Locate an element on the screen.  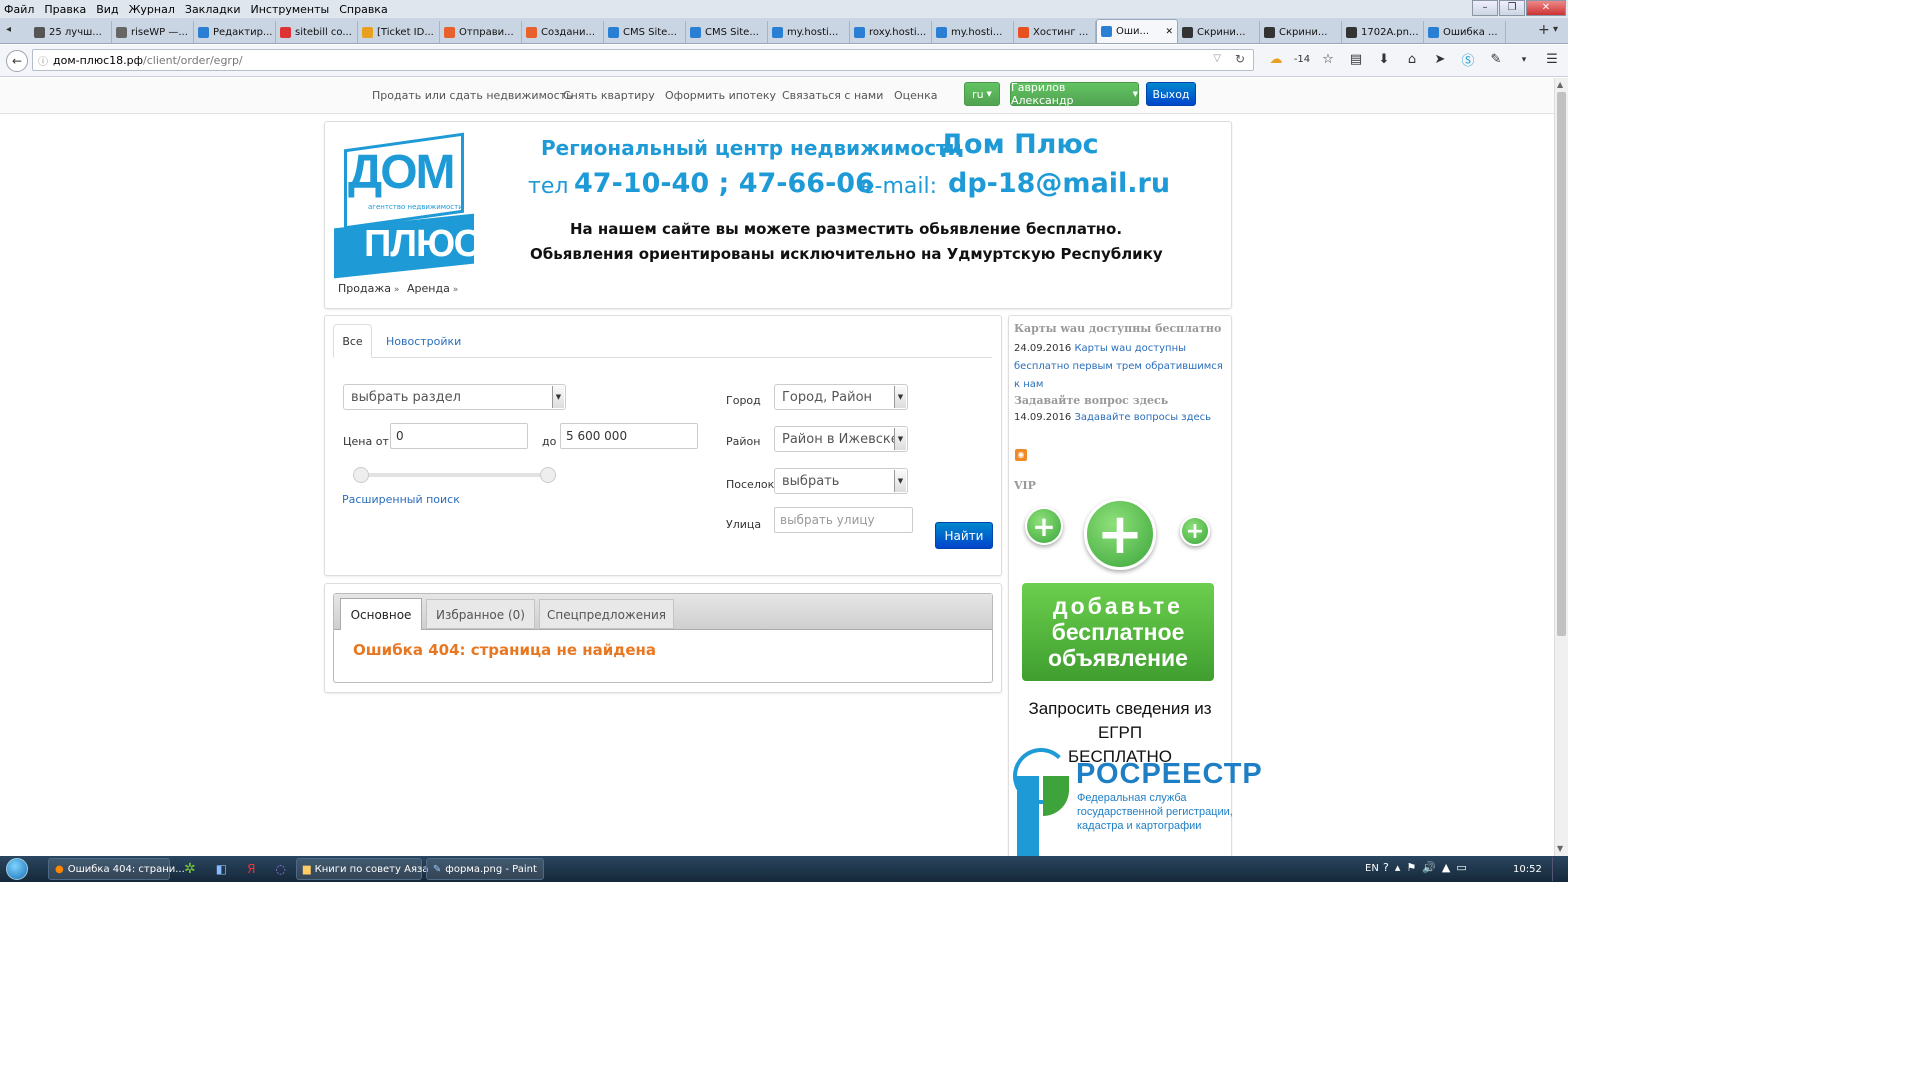
url-bar: ⓘ дом-плюс18.рф/client/order/egrp/ ▽ ↻ is located at coordinates (643, 60).